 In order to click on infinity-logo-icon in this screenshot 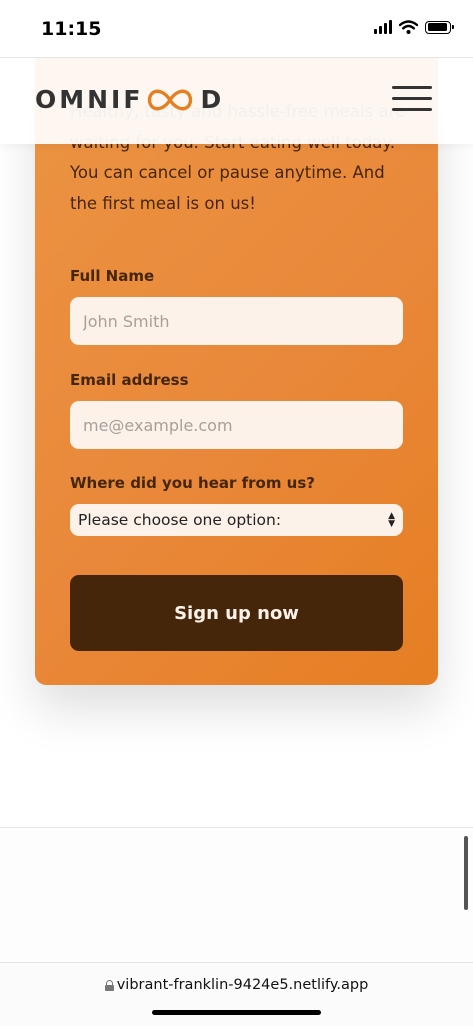, I will do `click(170, 99)`.